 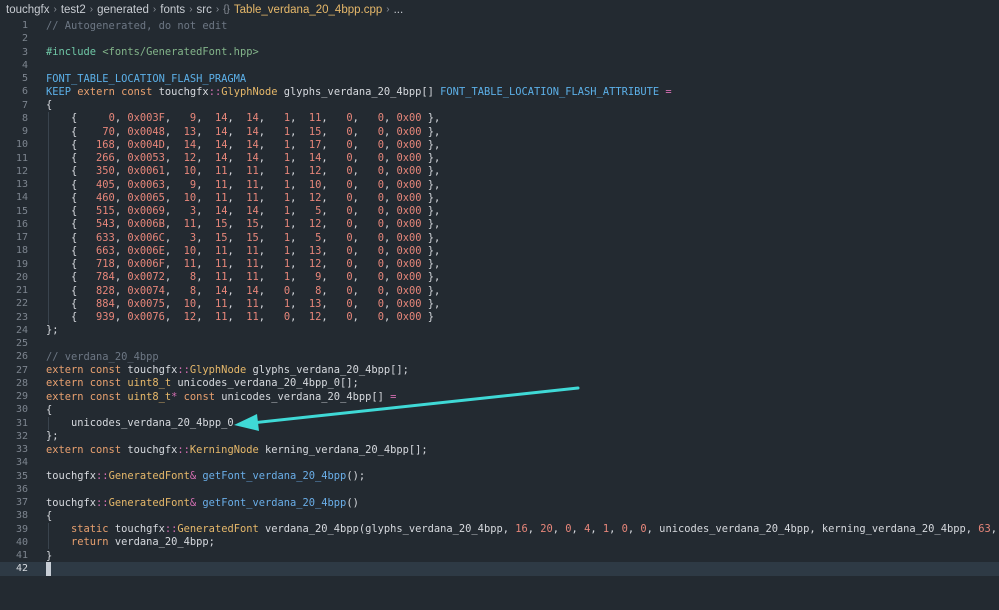 What do you see at coordinates (146, 317) in the screenshot?
I see `code-token: 0x0076` at bounding box center [146, 317].